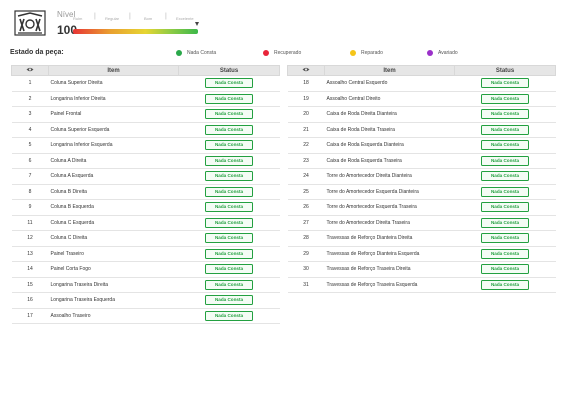  I want to click on row-item-name: Painel Traseiro, so click(113, 253).